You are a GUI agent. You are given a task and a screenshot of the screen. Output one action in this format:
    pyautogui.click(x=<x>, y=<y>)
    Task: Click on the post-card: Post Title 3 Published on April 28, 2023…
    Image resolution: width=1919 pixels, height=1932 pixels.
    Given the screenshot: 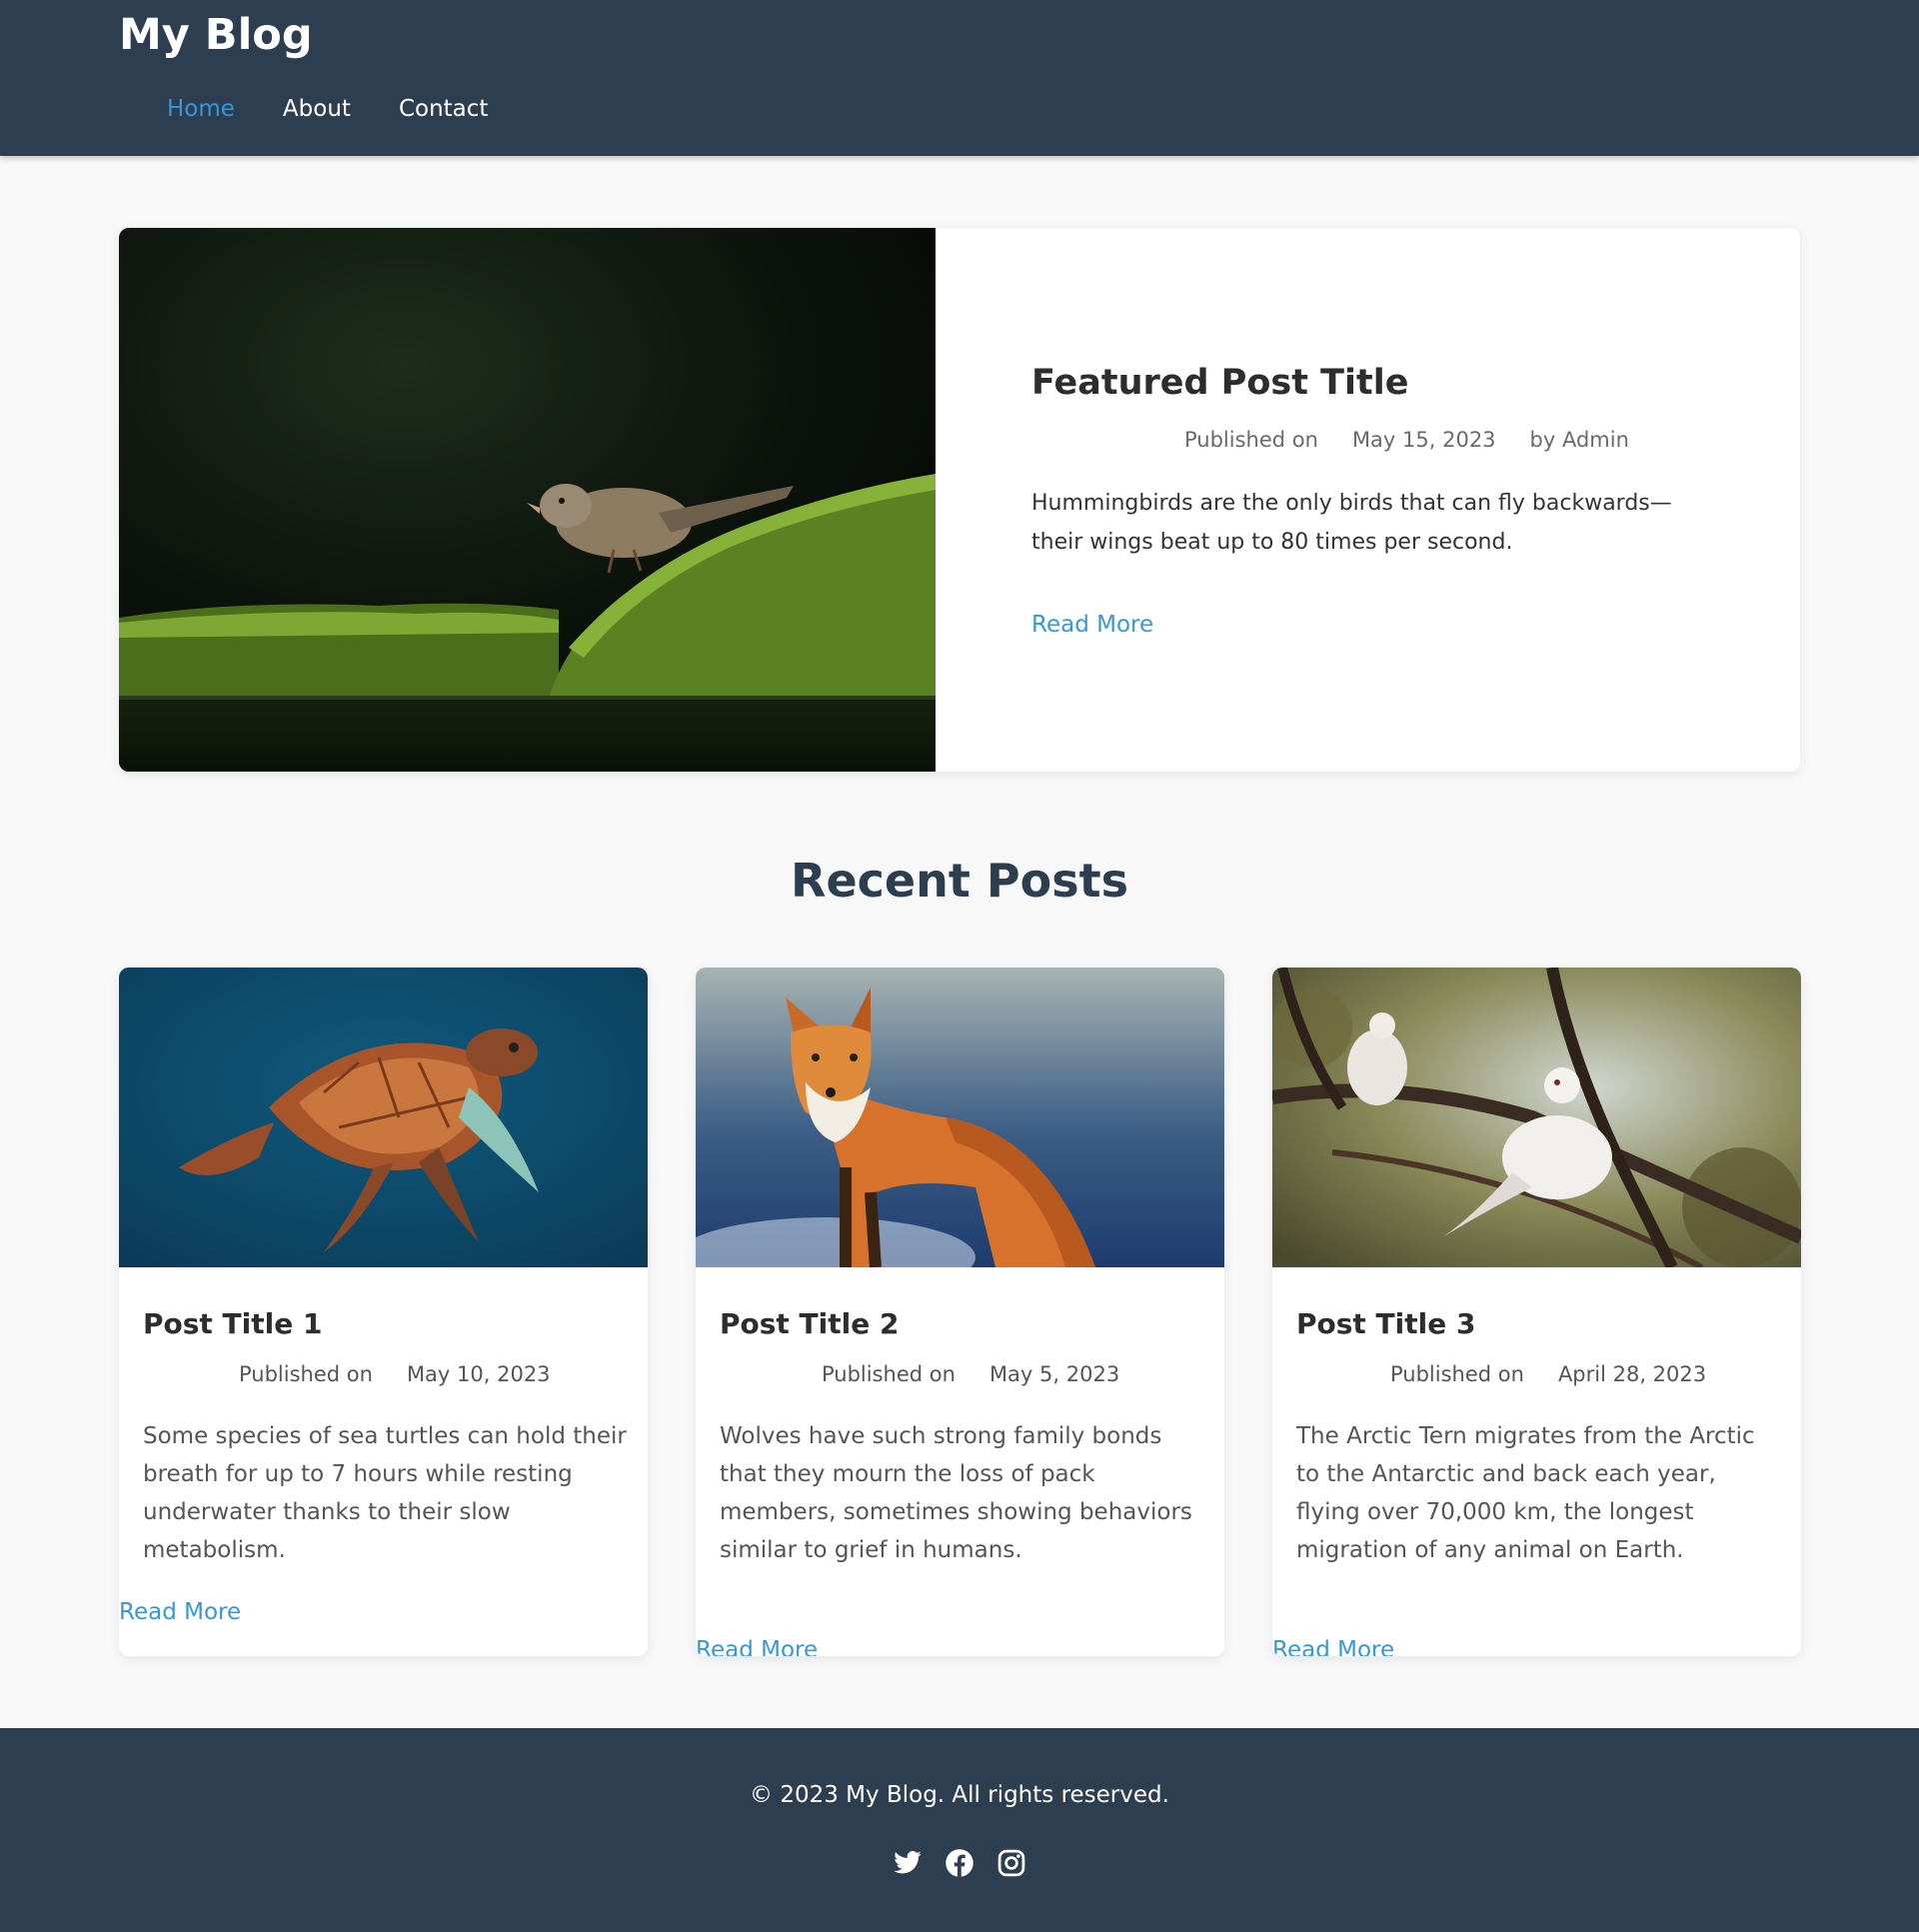 What is the action you would take?
    pyautogui.click(x=1536, y=1312)
    